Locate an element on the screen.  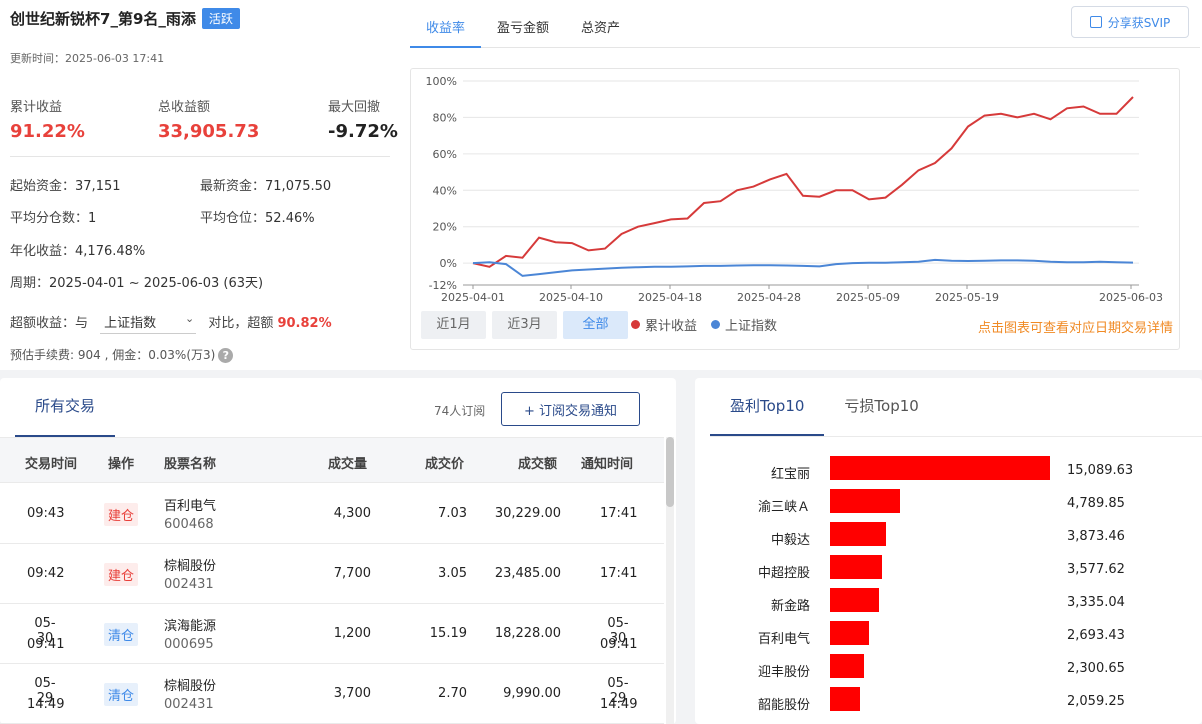
avg-split: 平均分仓数：1 is located at coordinates (53, 216).